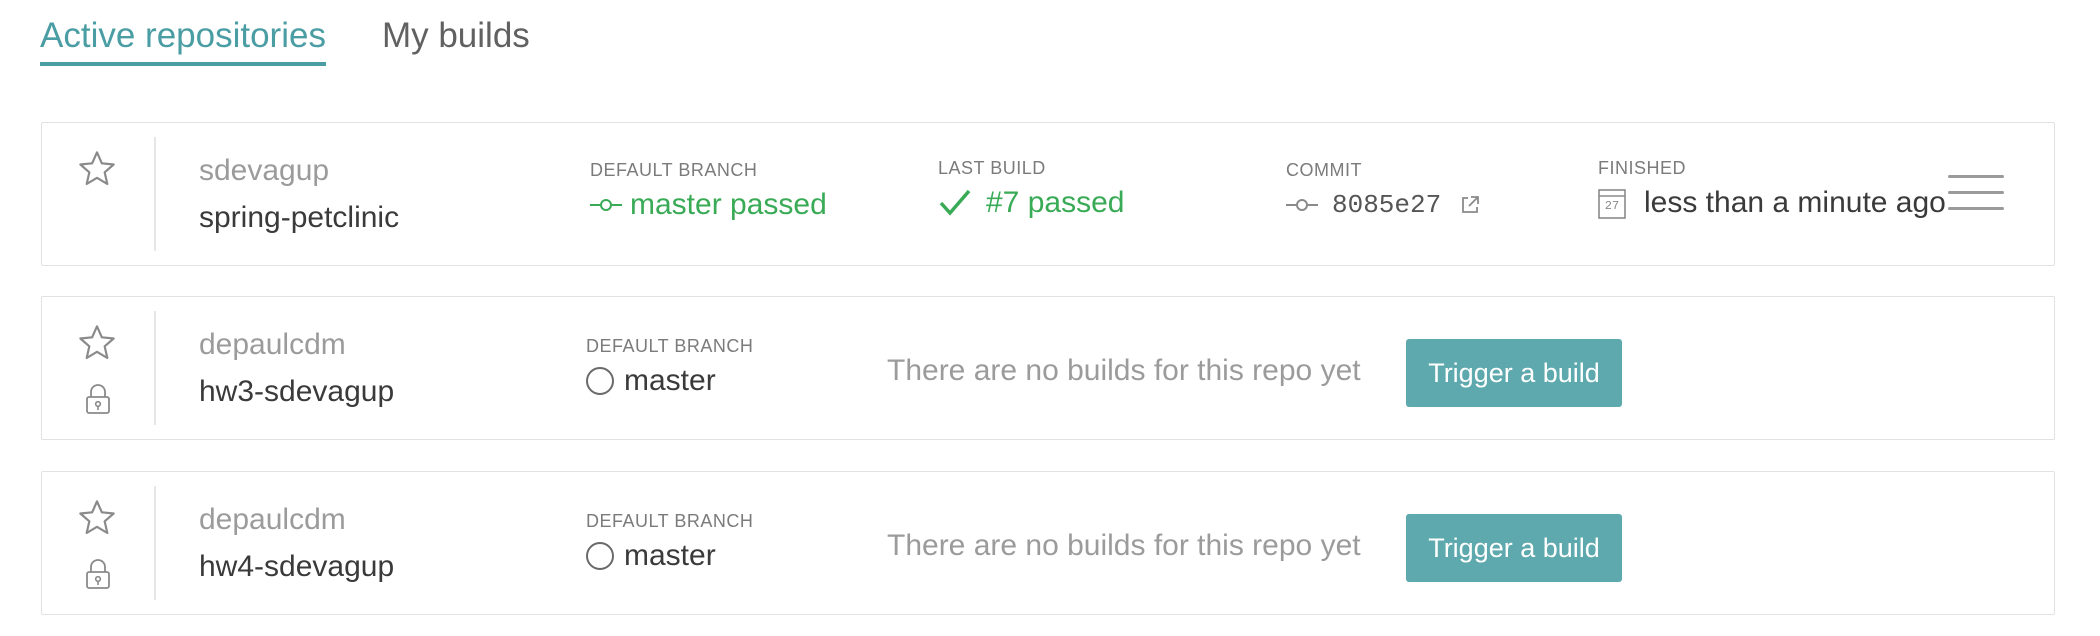 The width and height of the screenshot is (2100, 636). I want to click on last-build-text: #7 passed, so click(1055, 202).